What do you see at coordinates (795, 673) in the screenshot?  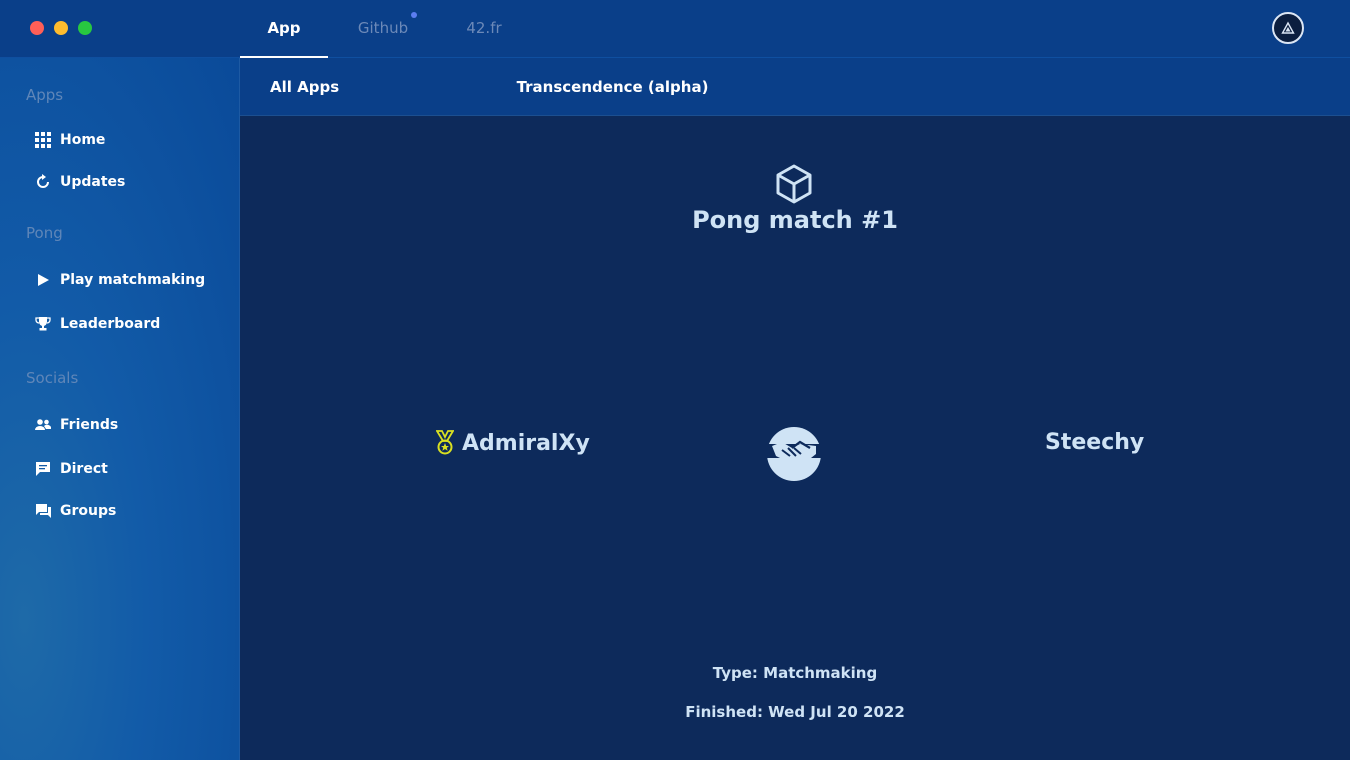 I see `match-type: Type: Matchmaking` at bounding box center [795, 673].